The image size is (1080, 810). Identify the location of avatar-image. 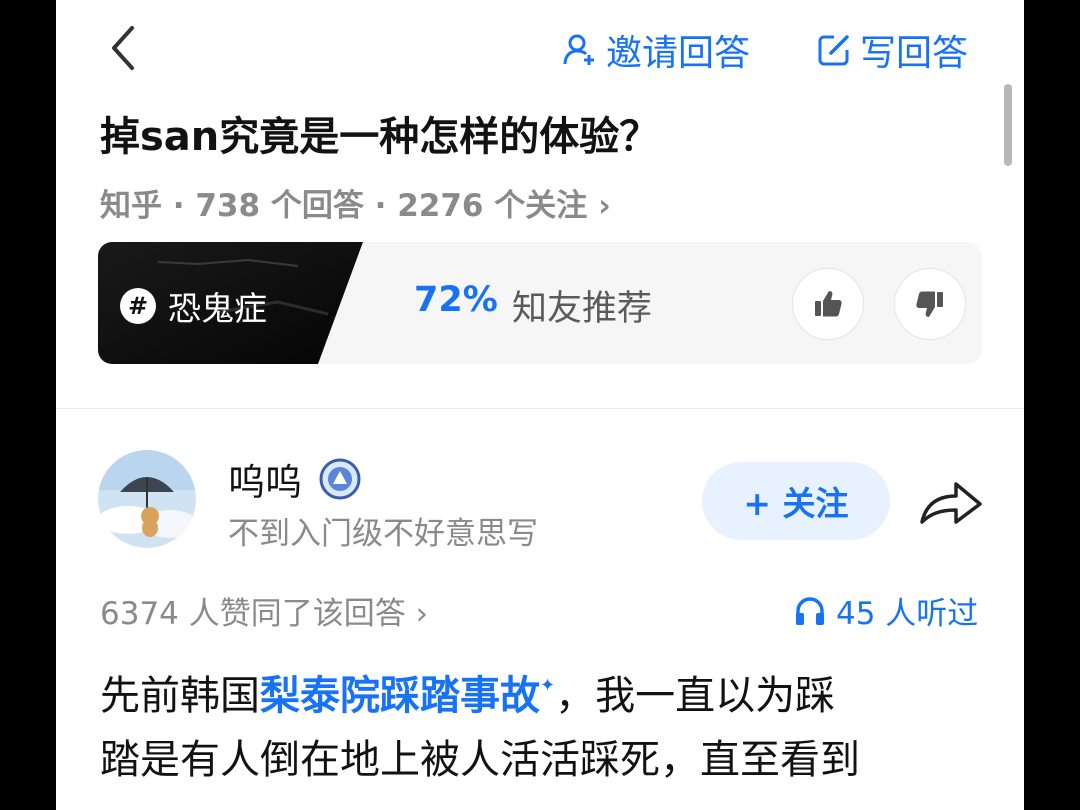
(147, 499).